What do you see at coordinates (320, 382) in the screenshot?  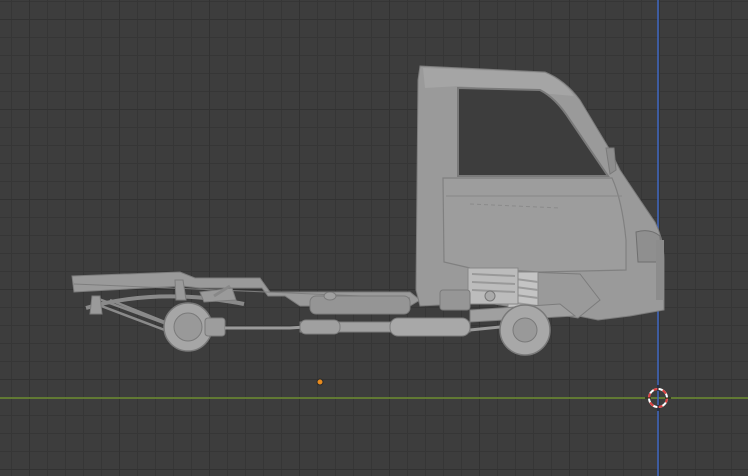 I see `object-origin-dot` at bounding box center [320, 382].